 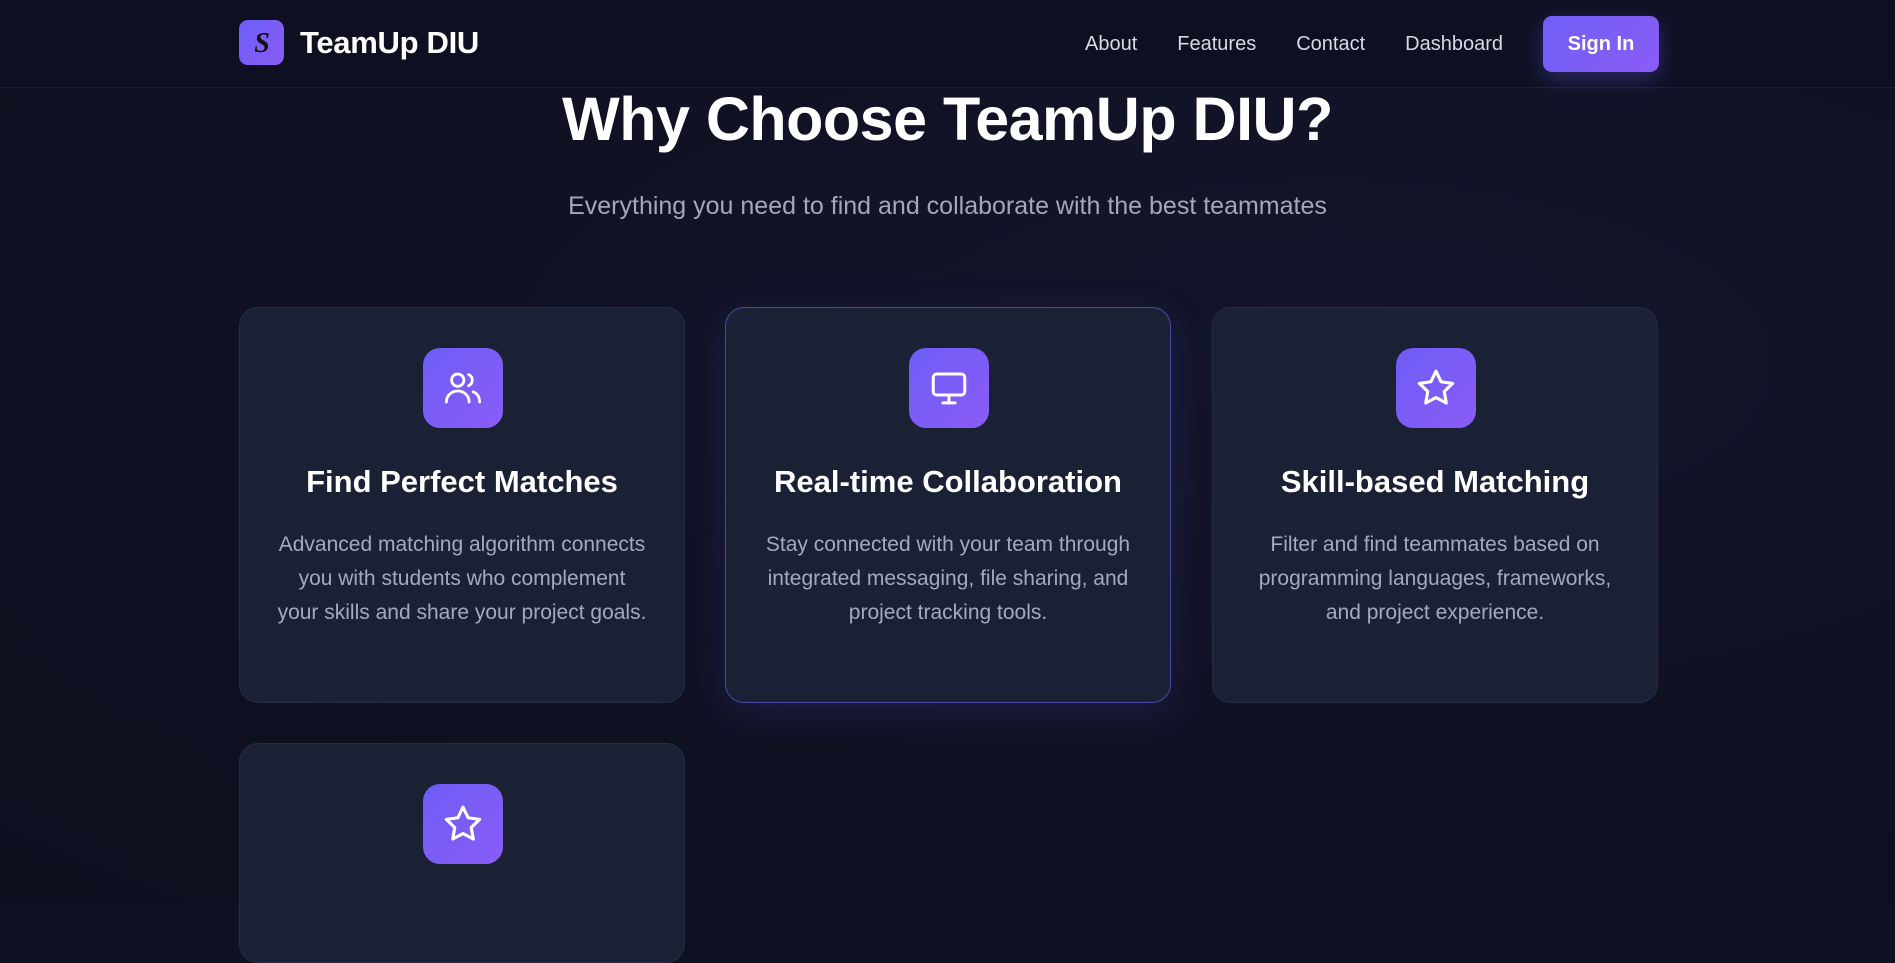 What do you see at coordinates (1330, 44) in the screenshot?
I see `nav-link-contact: Contact` at bounding box center [1330, 44].